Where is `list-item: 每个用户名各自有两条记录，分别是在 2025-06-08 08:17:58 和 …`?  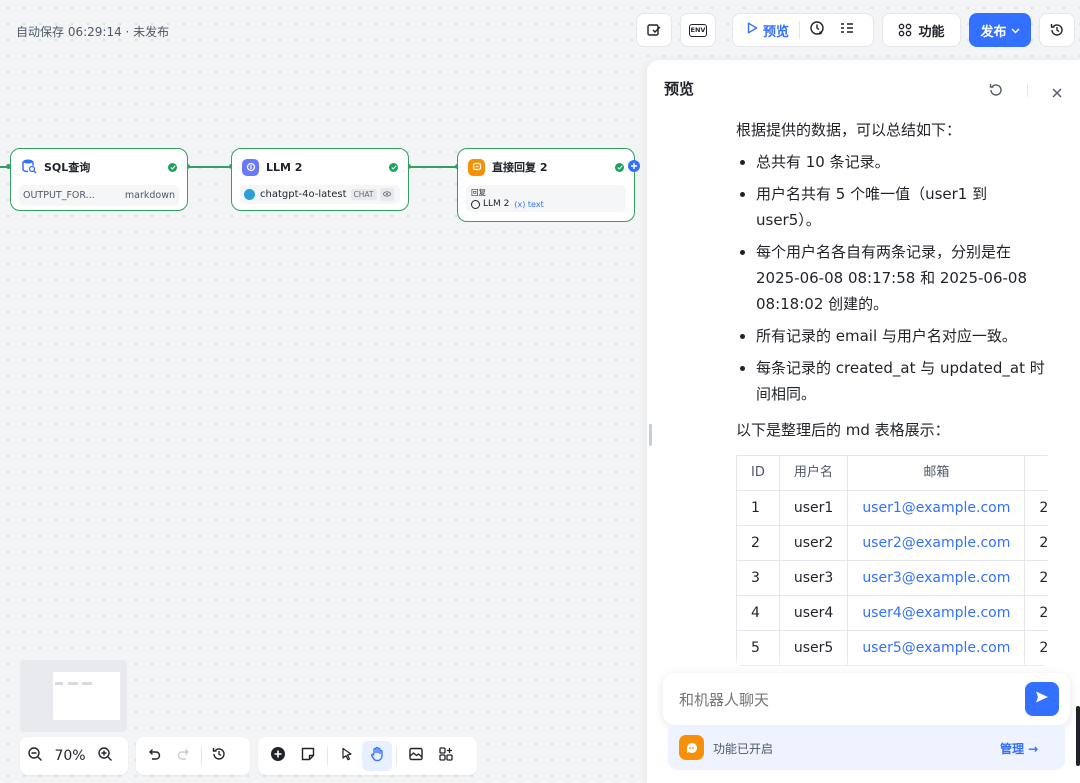 list-item: 每个用户名各自有两条记录，分别是在 2025-06-08 08:17:58 和 … is located at coordinates (906, 278).